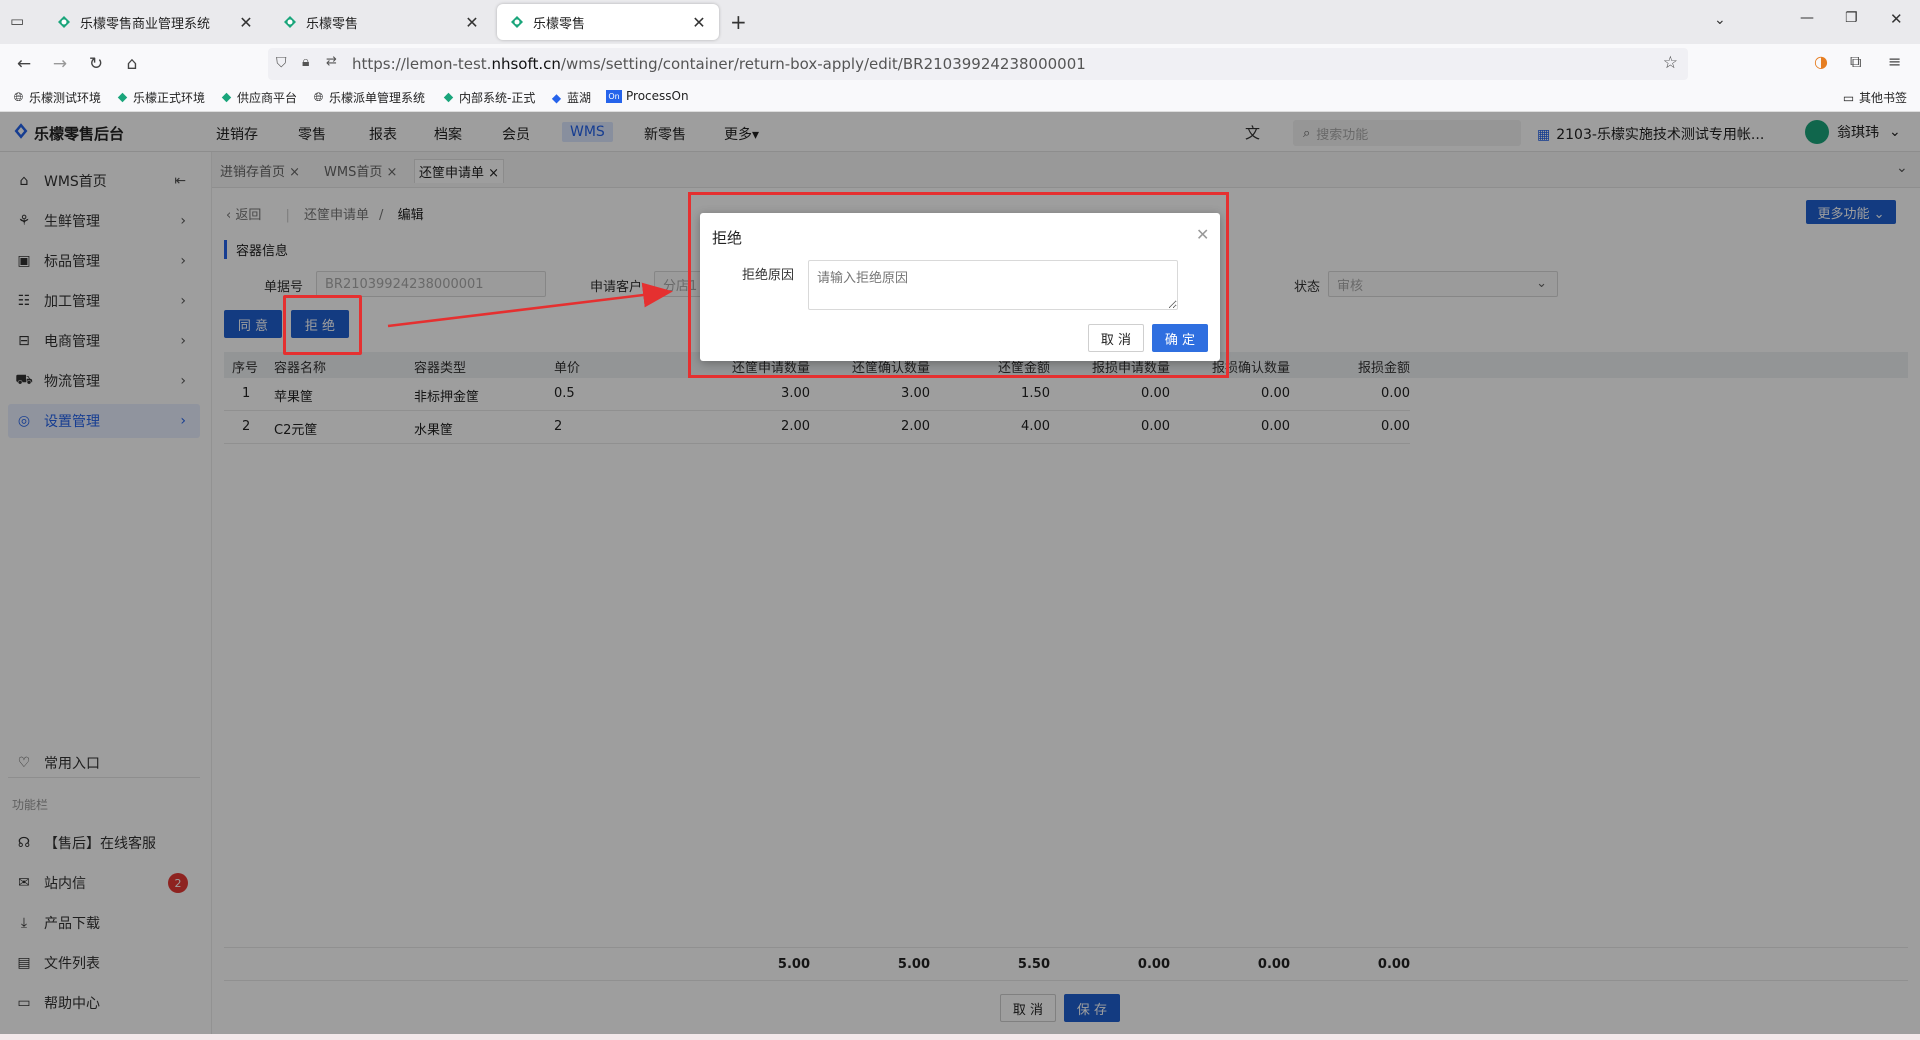  Describe the element at coordinates (422, 64) in the screenshot. I see `url-prefix: https://lemon-test.` at that location.